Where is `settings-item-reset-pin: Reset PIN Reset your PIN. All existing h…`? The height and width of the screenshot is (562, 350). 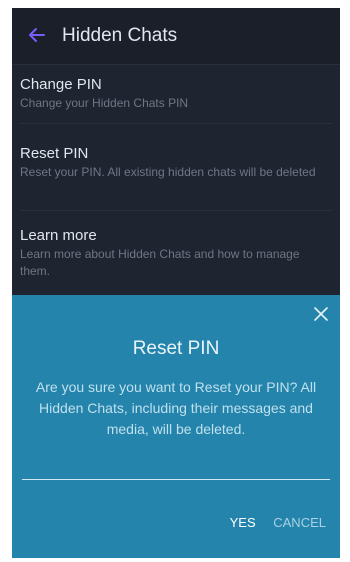
settings-item-reset-pin: Reset PIN Reset your PIN. All existing h… is located at coordinates (176, 177).